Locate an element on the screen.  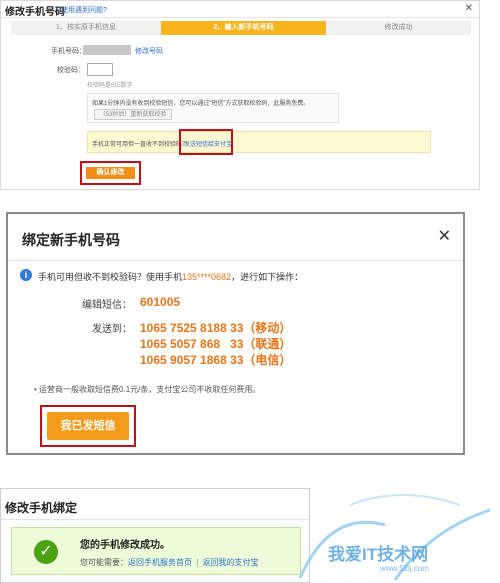
fee-note: • 运营商一般收取短信费0.1元/条，支付宝公司不收取任何费用。 is located at coordinates (147, 389).